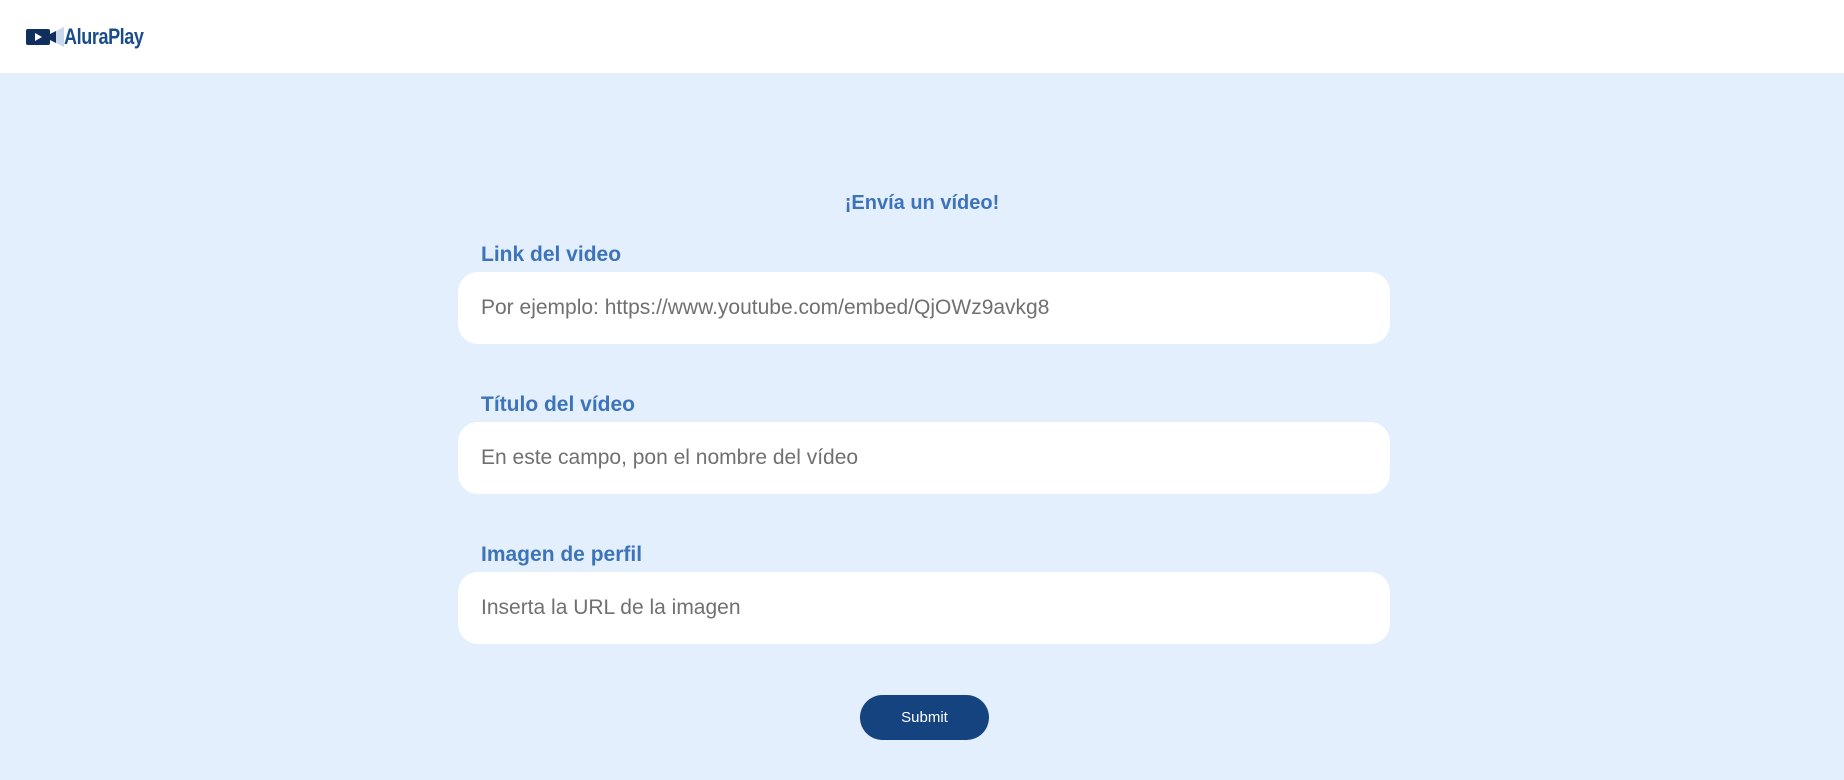 This screenshot has height=780, width=1844. Describe the element at coordinates (924, 308) in the screenshot. I see `video-link-input` at that location.